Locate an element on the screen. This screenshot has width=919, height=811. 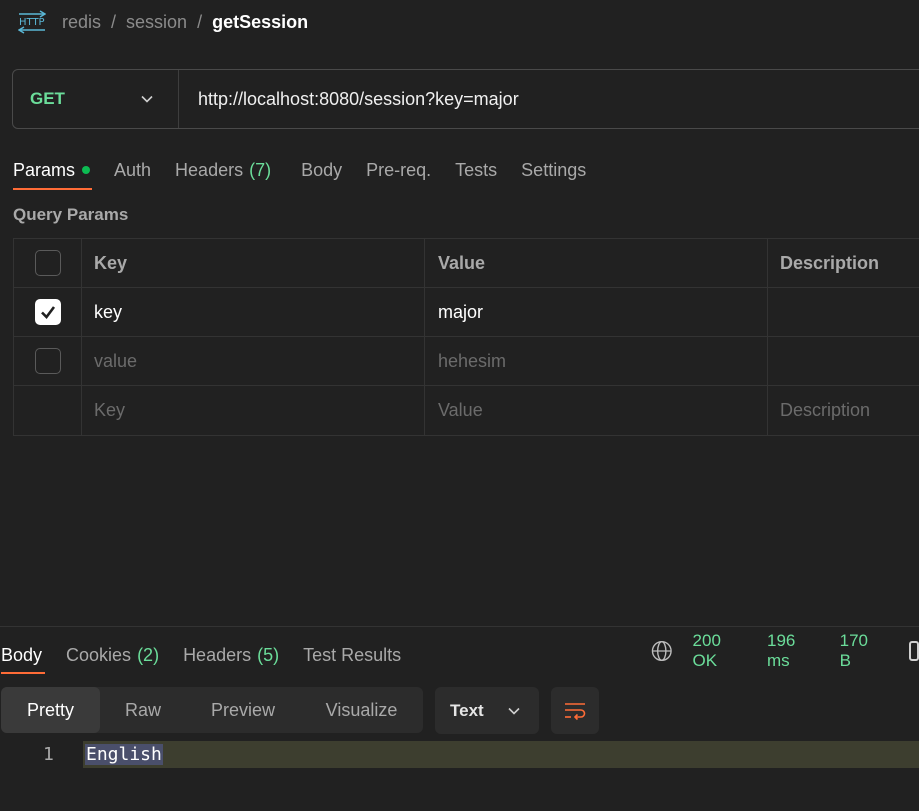
tab-label: Pre-req. is located at coordinates (399, 169).